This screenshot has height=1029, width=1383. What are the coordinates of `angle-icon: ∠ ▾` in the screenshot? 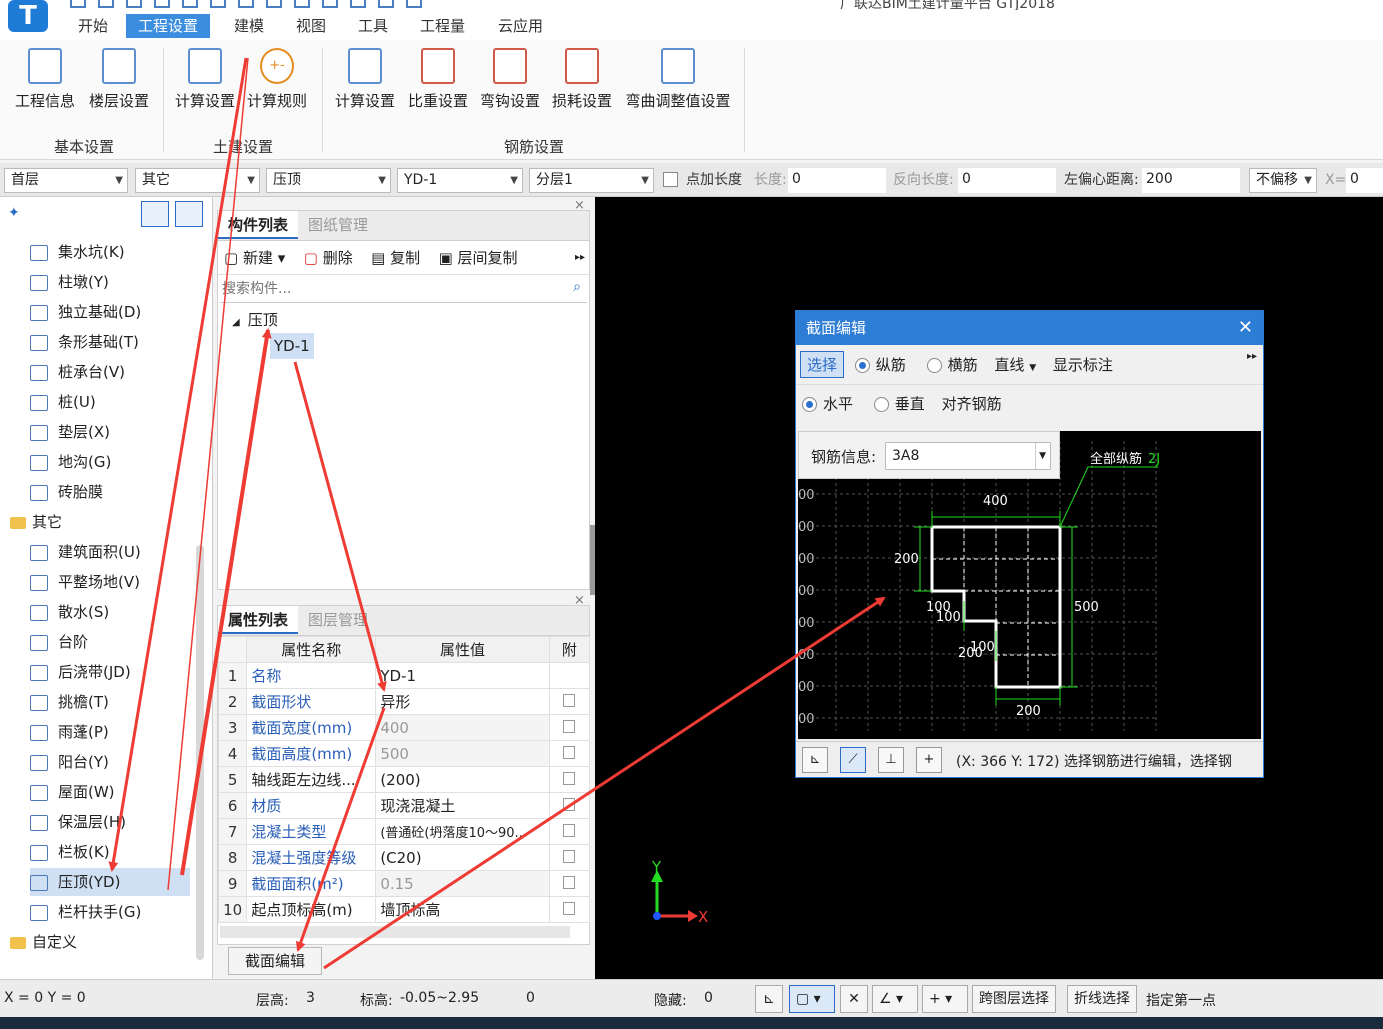 It's located at (895, 999).